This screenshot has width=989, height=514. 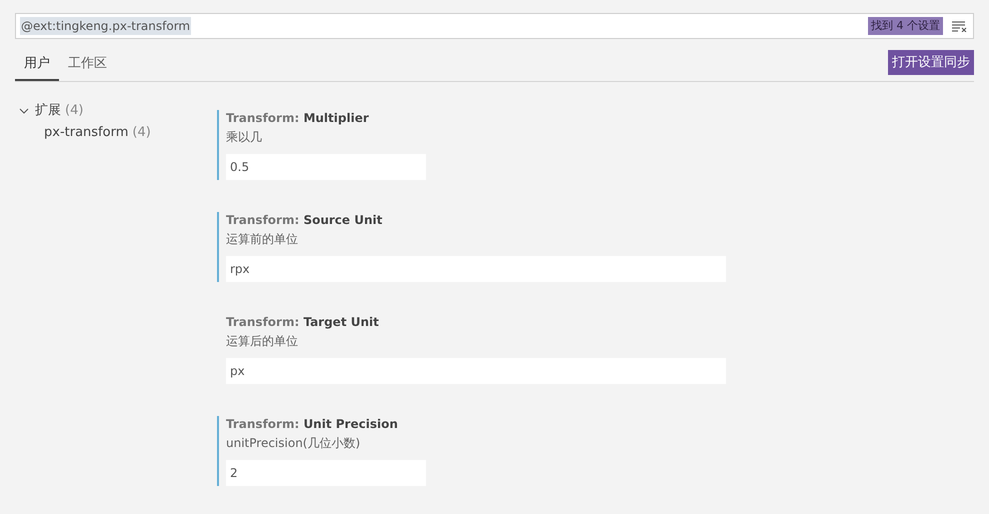 I want to click on setting-title: Transform: Unit Precision, so click(x=312, y=424).